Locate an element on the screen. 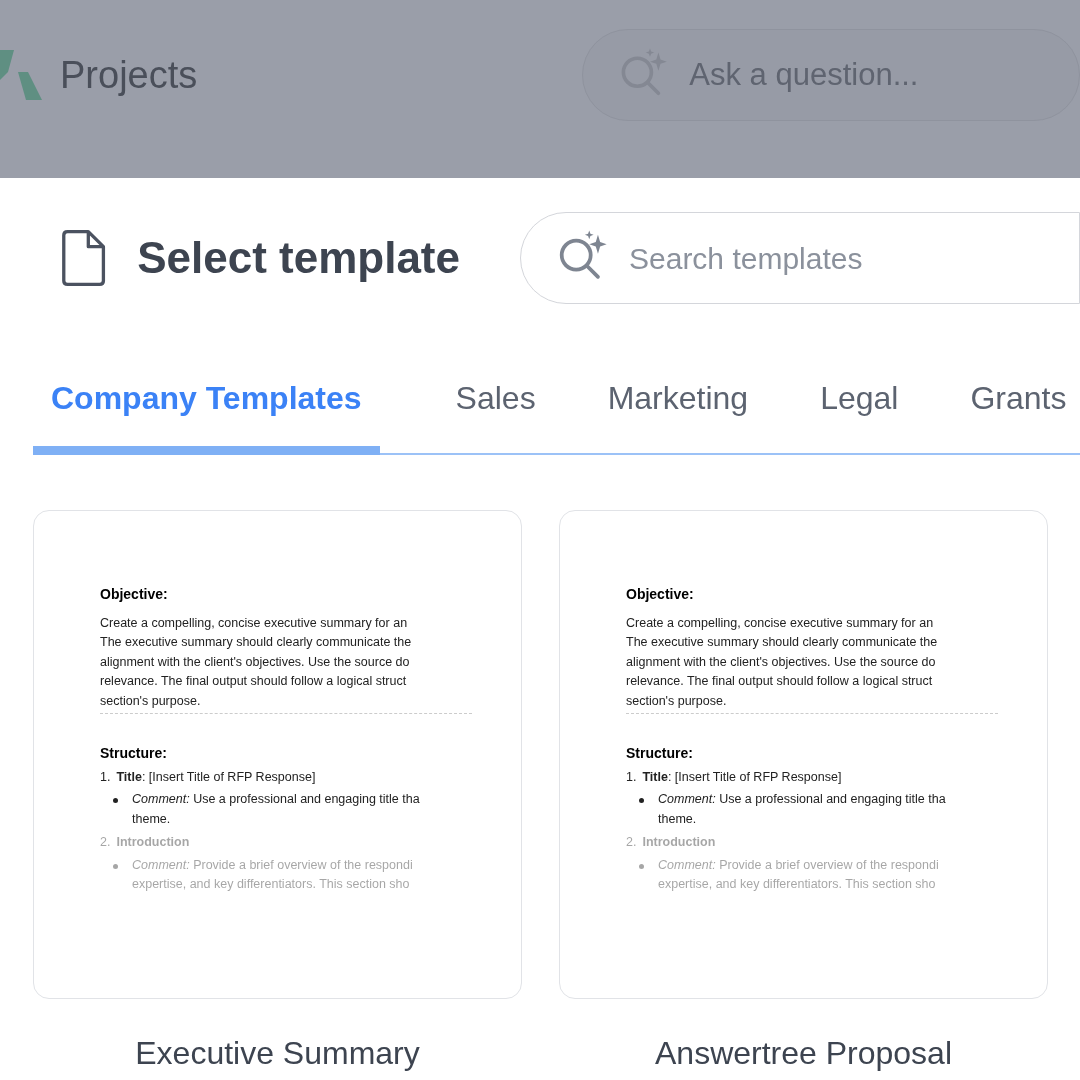 Image resolution: width=1080 pixels, height=1080 pixels. category-tab: Marketing is located at coordinates (678, 397).